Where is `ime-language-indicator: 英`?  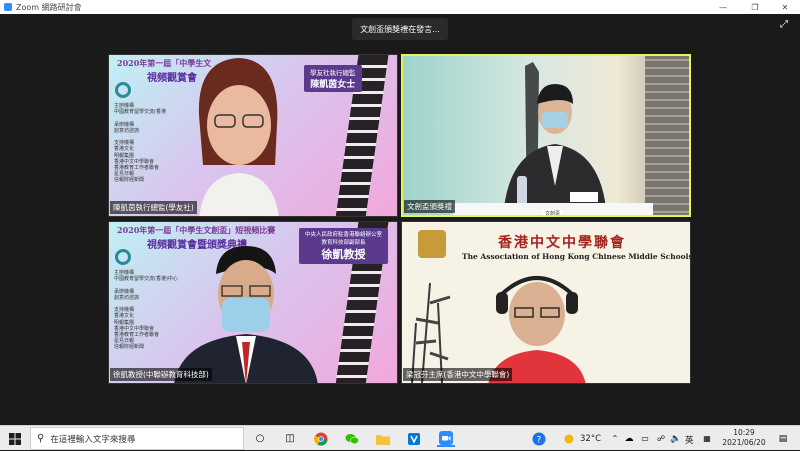 ime-language-indicator: 英 is located at coordinates (689, 440).